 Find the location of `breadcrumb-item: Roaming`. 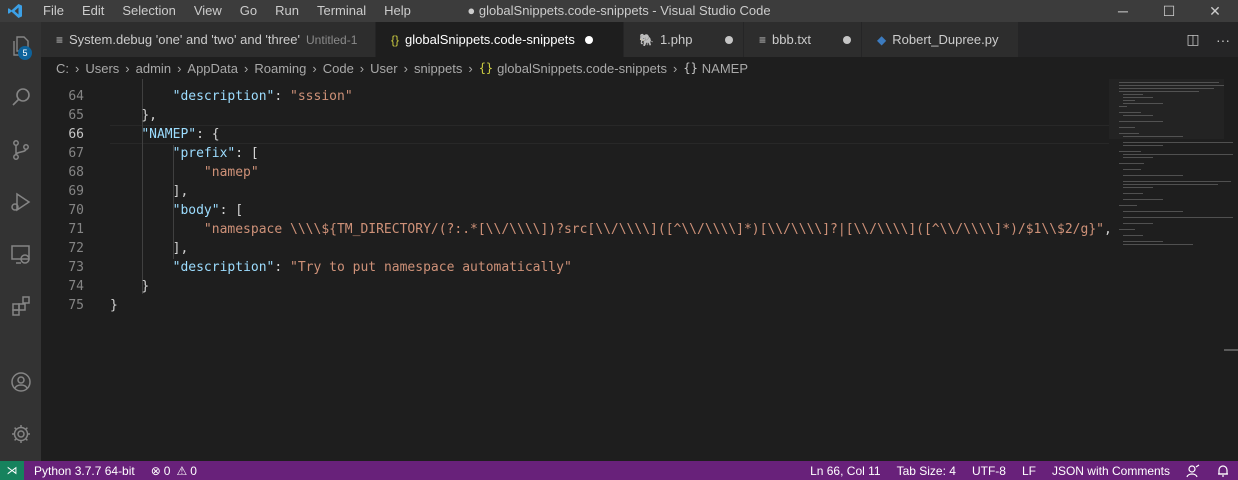

breadcrumb-item: Roaming is located at coordinates (280, 68).